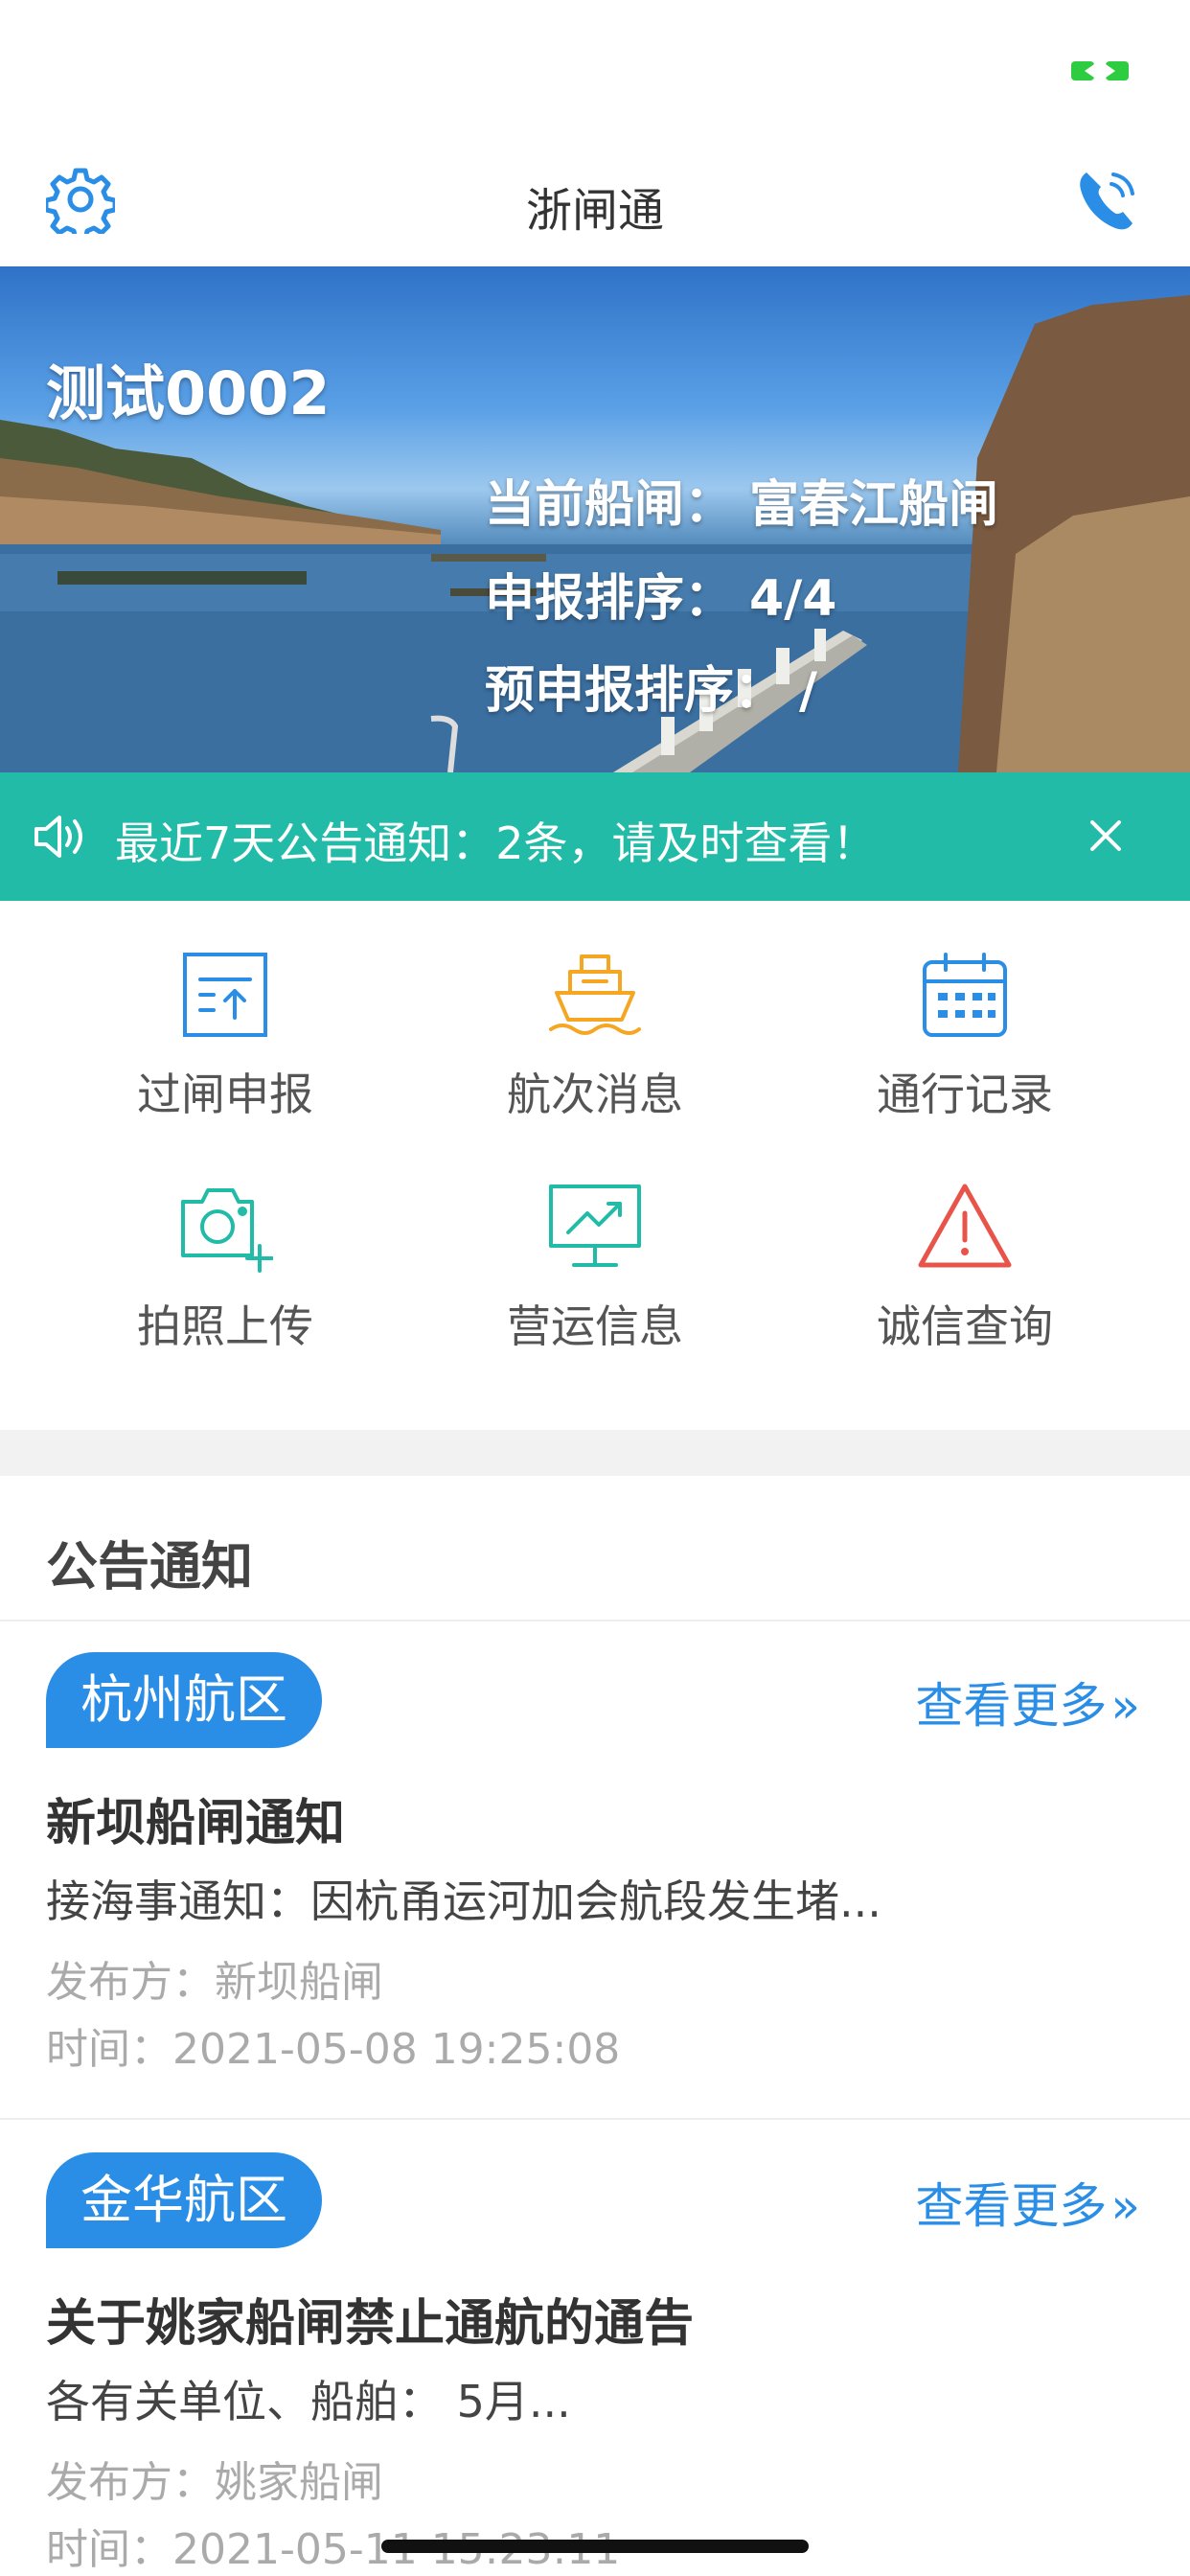  What do you see at coordinates (58, 837) in the screenshot?
I see `speaker-icon` at bounding box center [58, 837].